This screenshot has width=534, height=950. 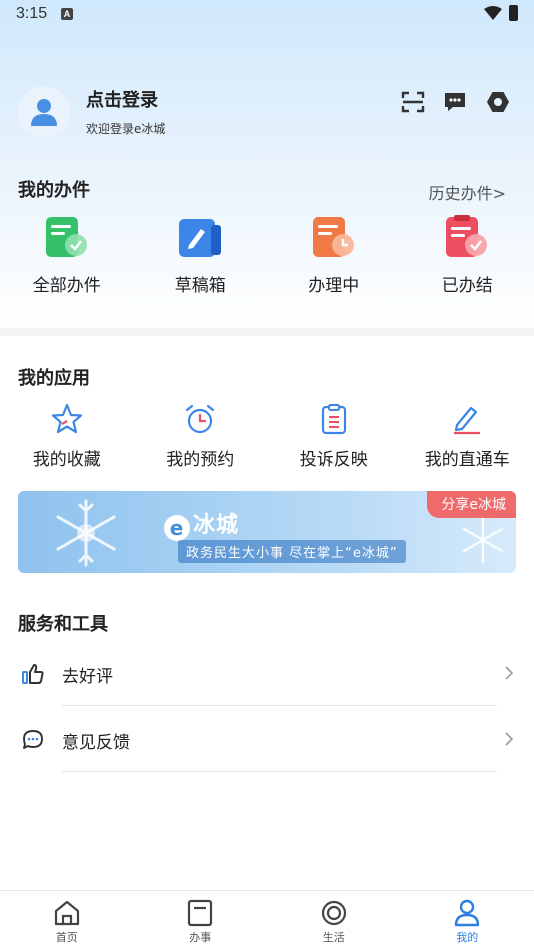 I want to click on express-item: 我的直通车, so click(x=467, y=436).